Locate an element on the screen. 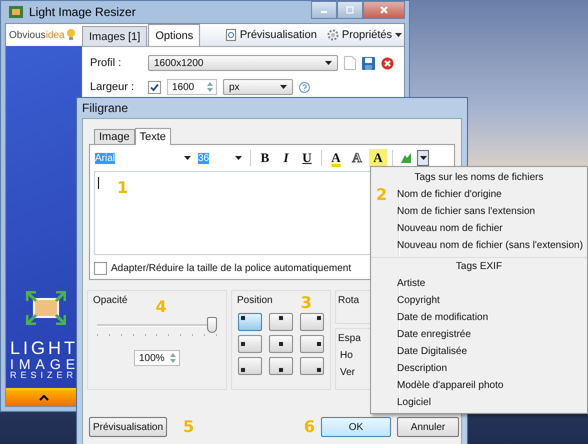 The width and height of the screenshot is (588, 444). menu-item: Date Digitalisée is located at coordinates (492, 351).